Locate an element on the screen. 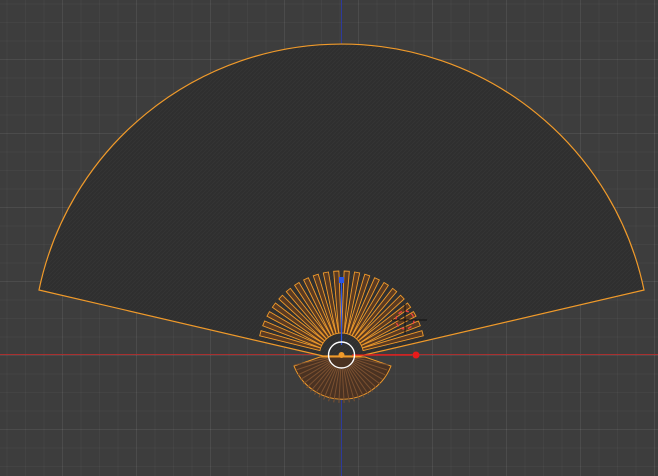 The height and width of the screenshot is (476, 658). z-handle is located at coordinates (341, 280).